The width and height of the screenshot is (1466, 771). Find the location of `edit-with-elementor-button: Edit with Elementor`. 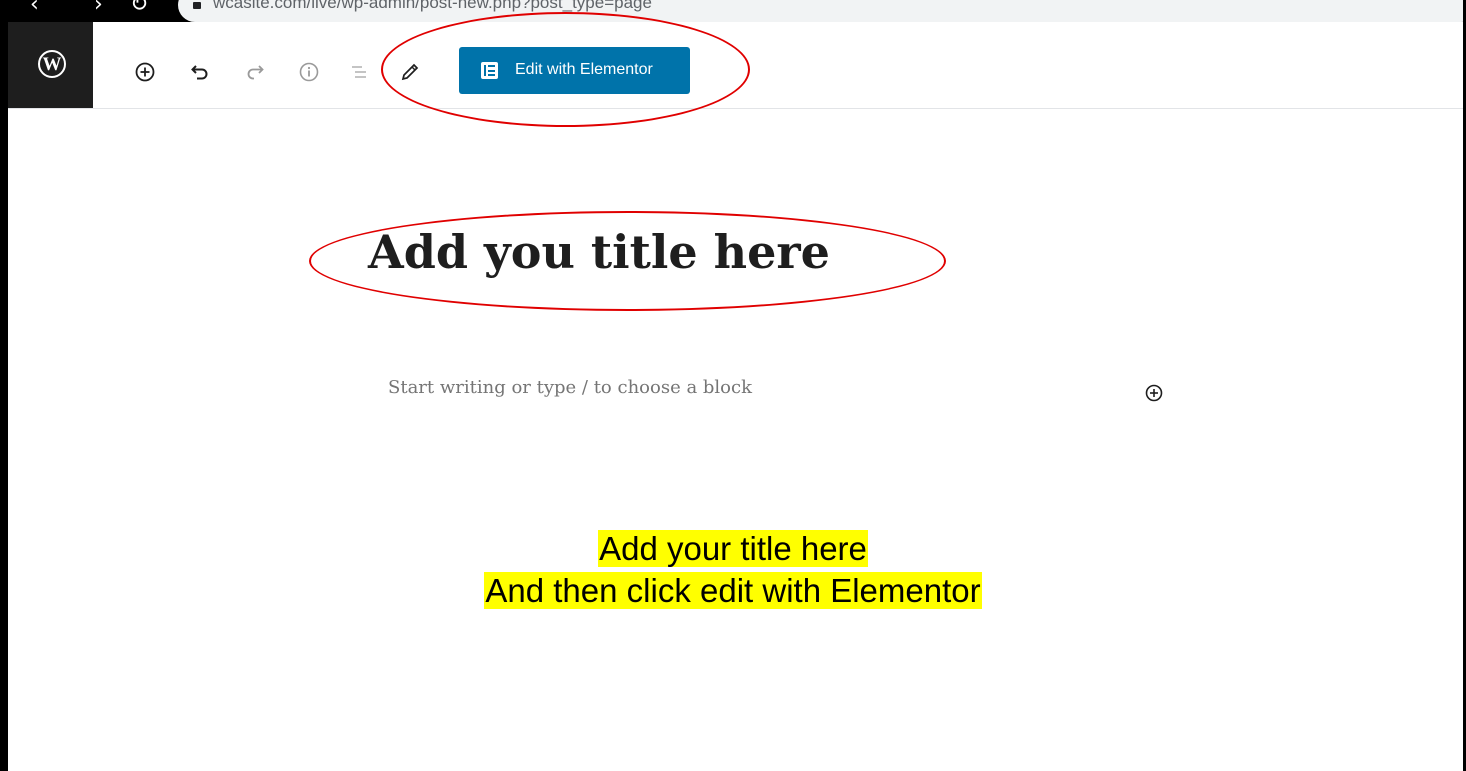

edit-with-elementor-button: Edit with Elementor is located at coordinates (574, 70).